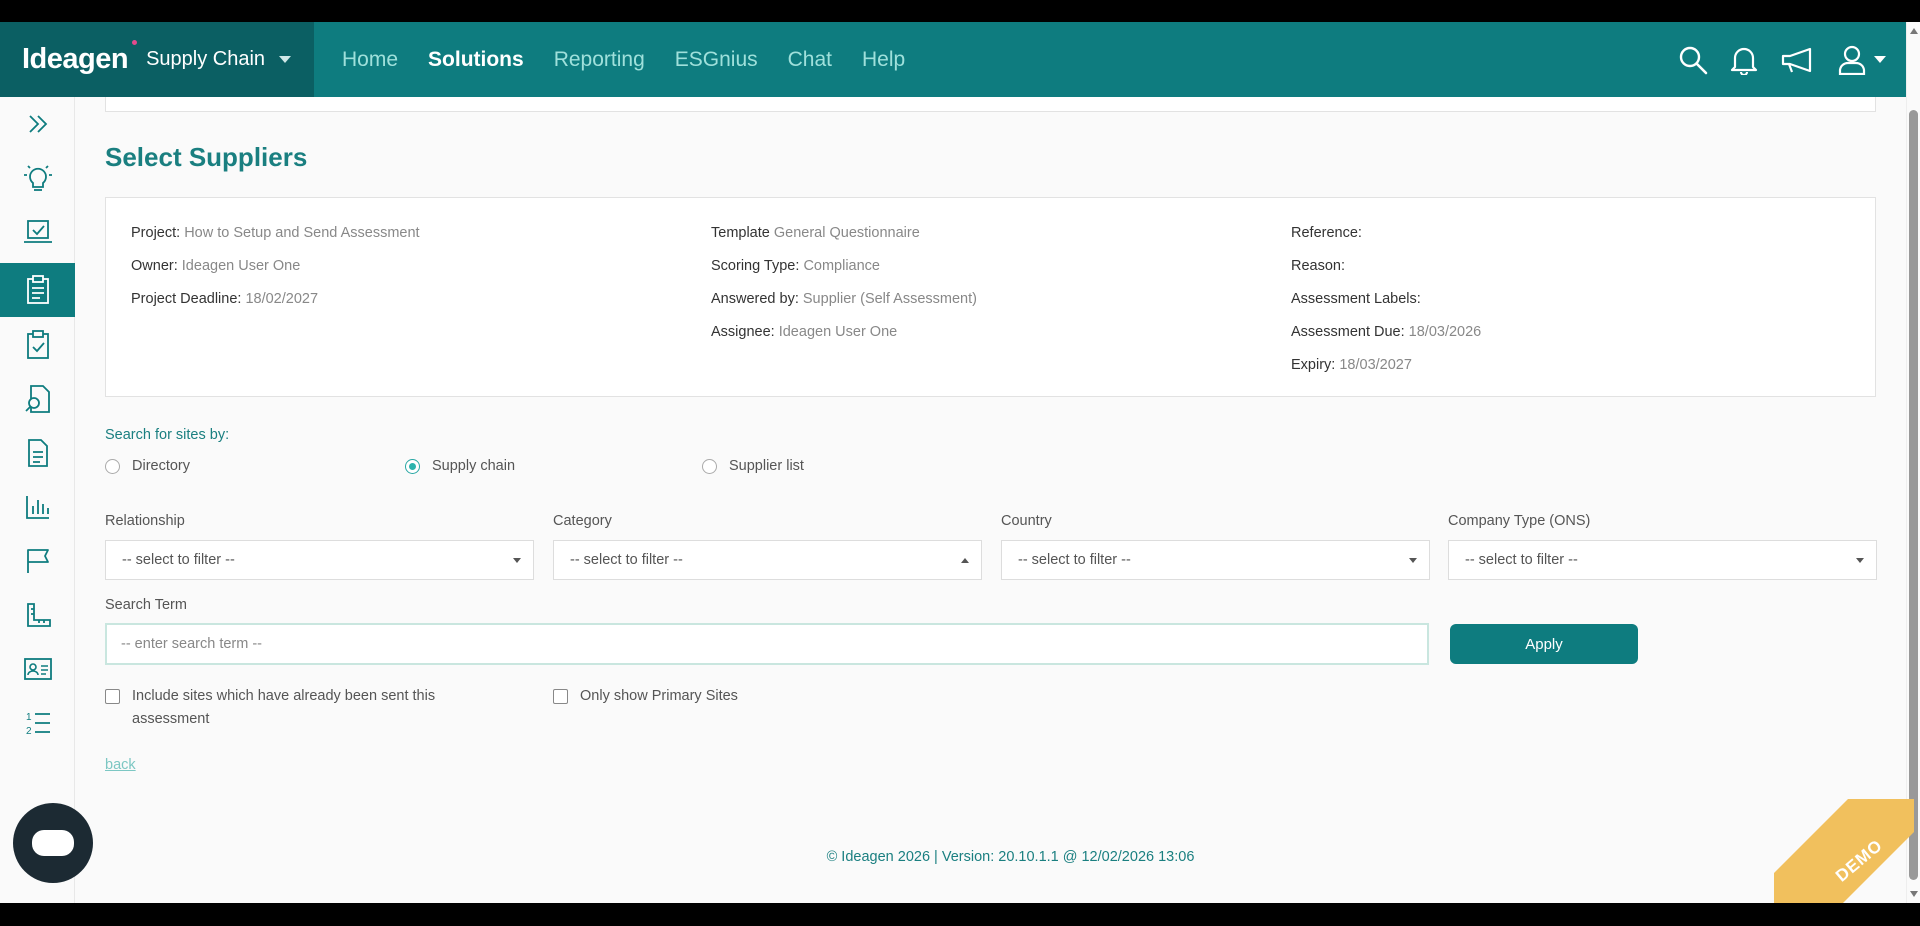 The width and height of the screenshot is (1920, 926). I want to click on ruler-icon, so click(38, 615).